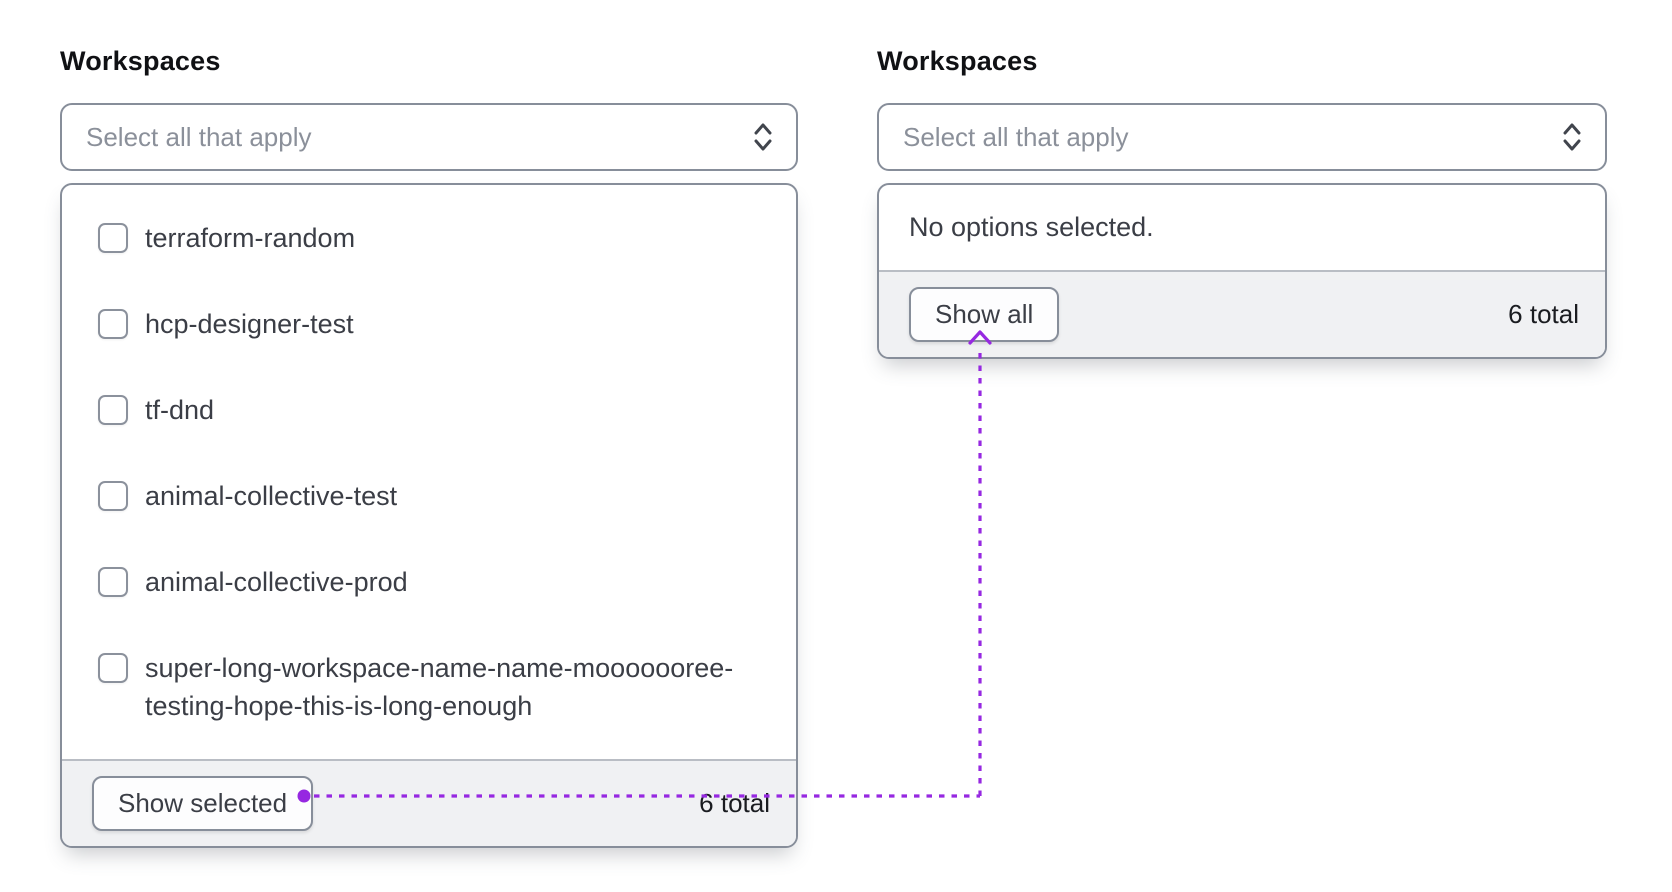 This screenshot has height=892, width=1672. What do you see at coordinates (276, 582) in the screenshot?
I see `option-label: animal-collective-prod` at bounding box center [276, 582].